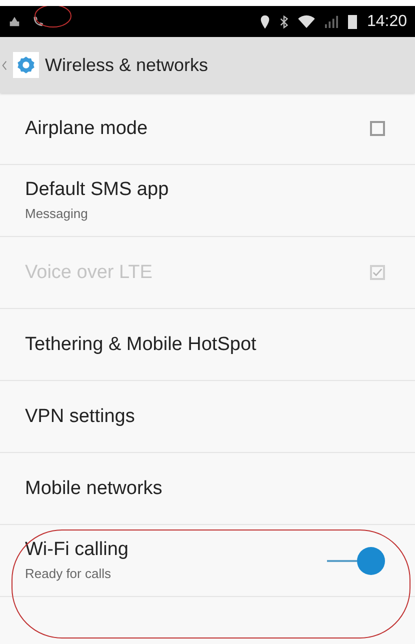 The width and height of the screenshot is (415, 644). I want to click on screen-title: Wireless & networks, so click(126, 65).